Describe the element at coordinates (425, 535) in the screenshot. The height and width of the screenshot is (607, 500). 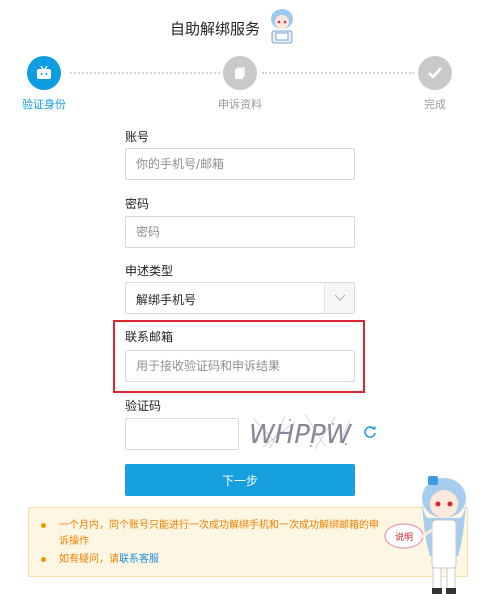
I see `mascot-illustration: 说明` at that location.